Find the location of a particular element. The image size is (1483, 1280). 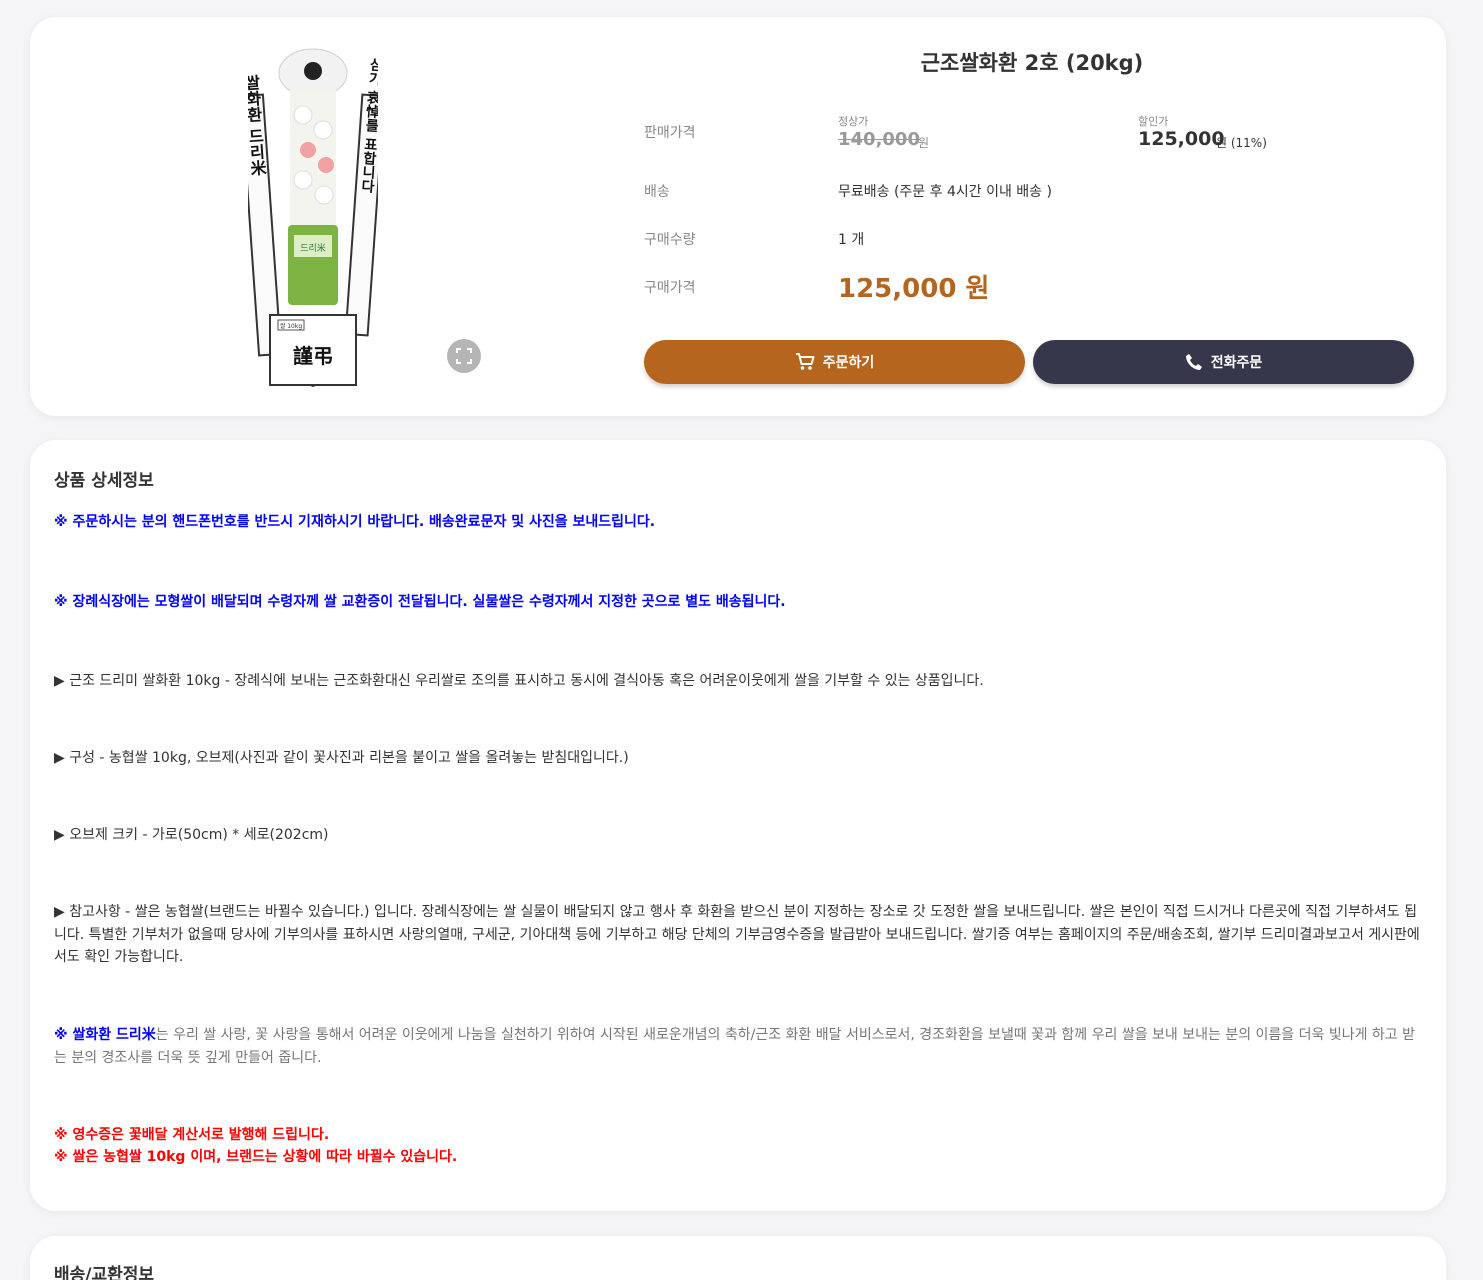

phone-order-button: 전화주문 is located at coordinates (1223, 362).